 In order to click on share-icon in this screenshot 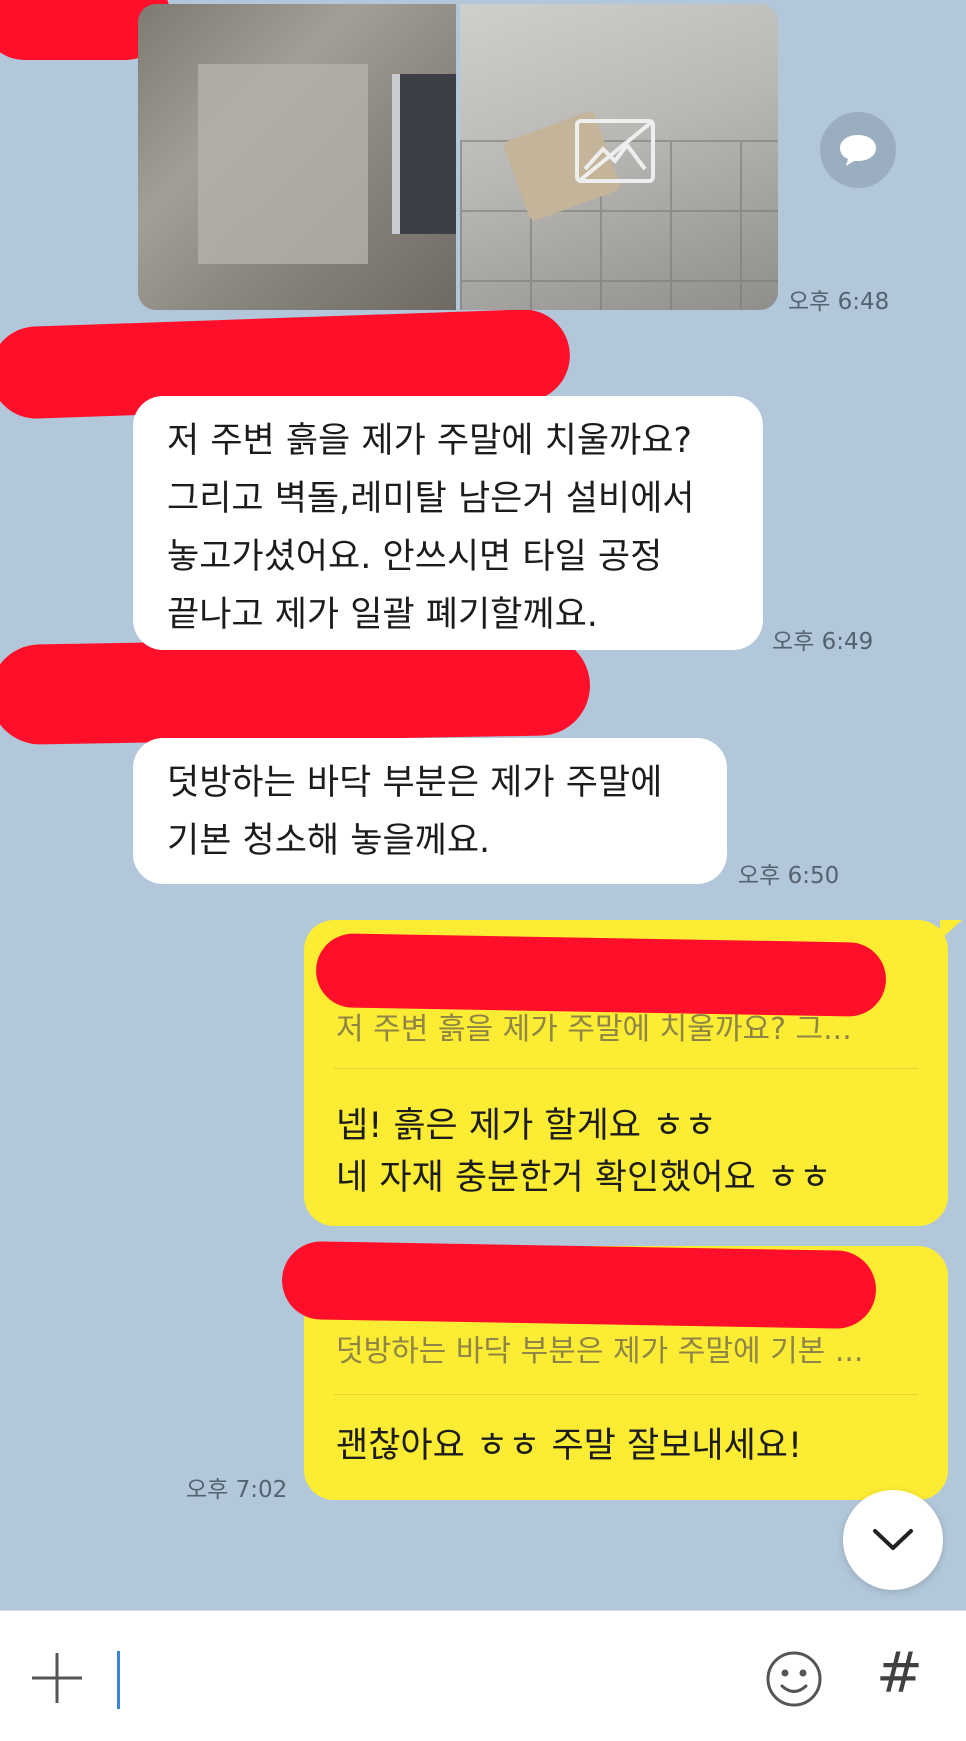, I will do `click(858, 150)`.